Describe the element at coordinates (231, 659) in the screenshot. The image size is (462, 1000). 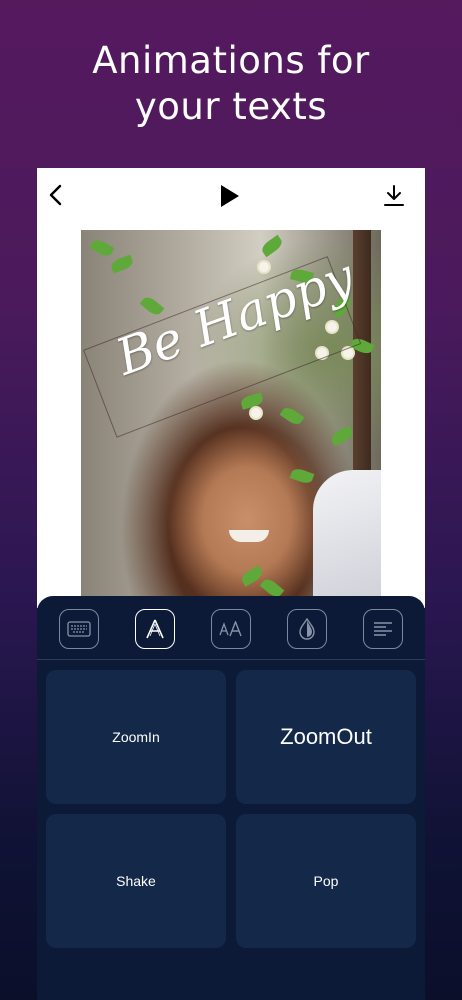
I see `toolbar-divider` at that location.